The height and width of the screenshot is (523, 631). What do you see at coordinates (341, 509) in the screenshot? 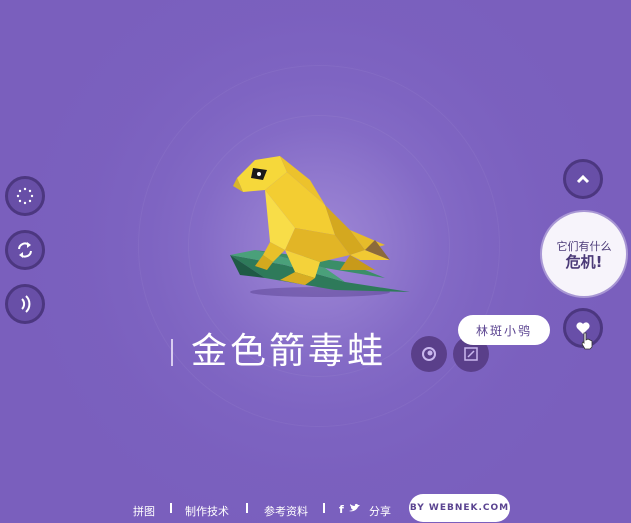
I see `facebook-icon: f` at bounding box center [341, 509].